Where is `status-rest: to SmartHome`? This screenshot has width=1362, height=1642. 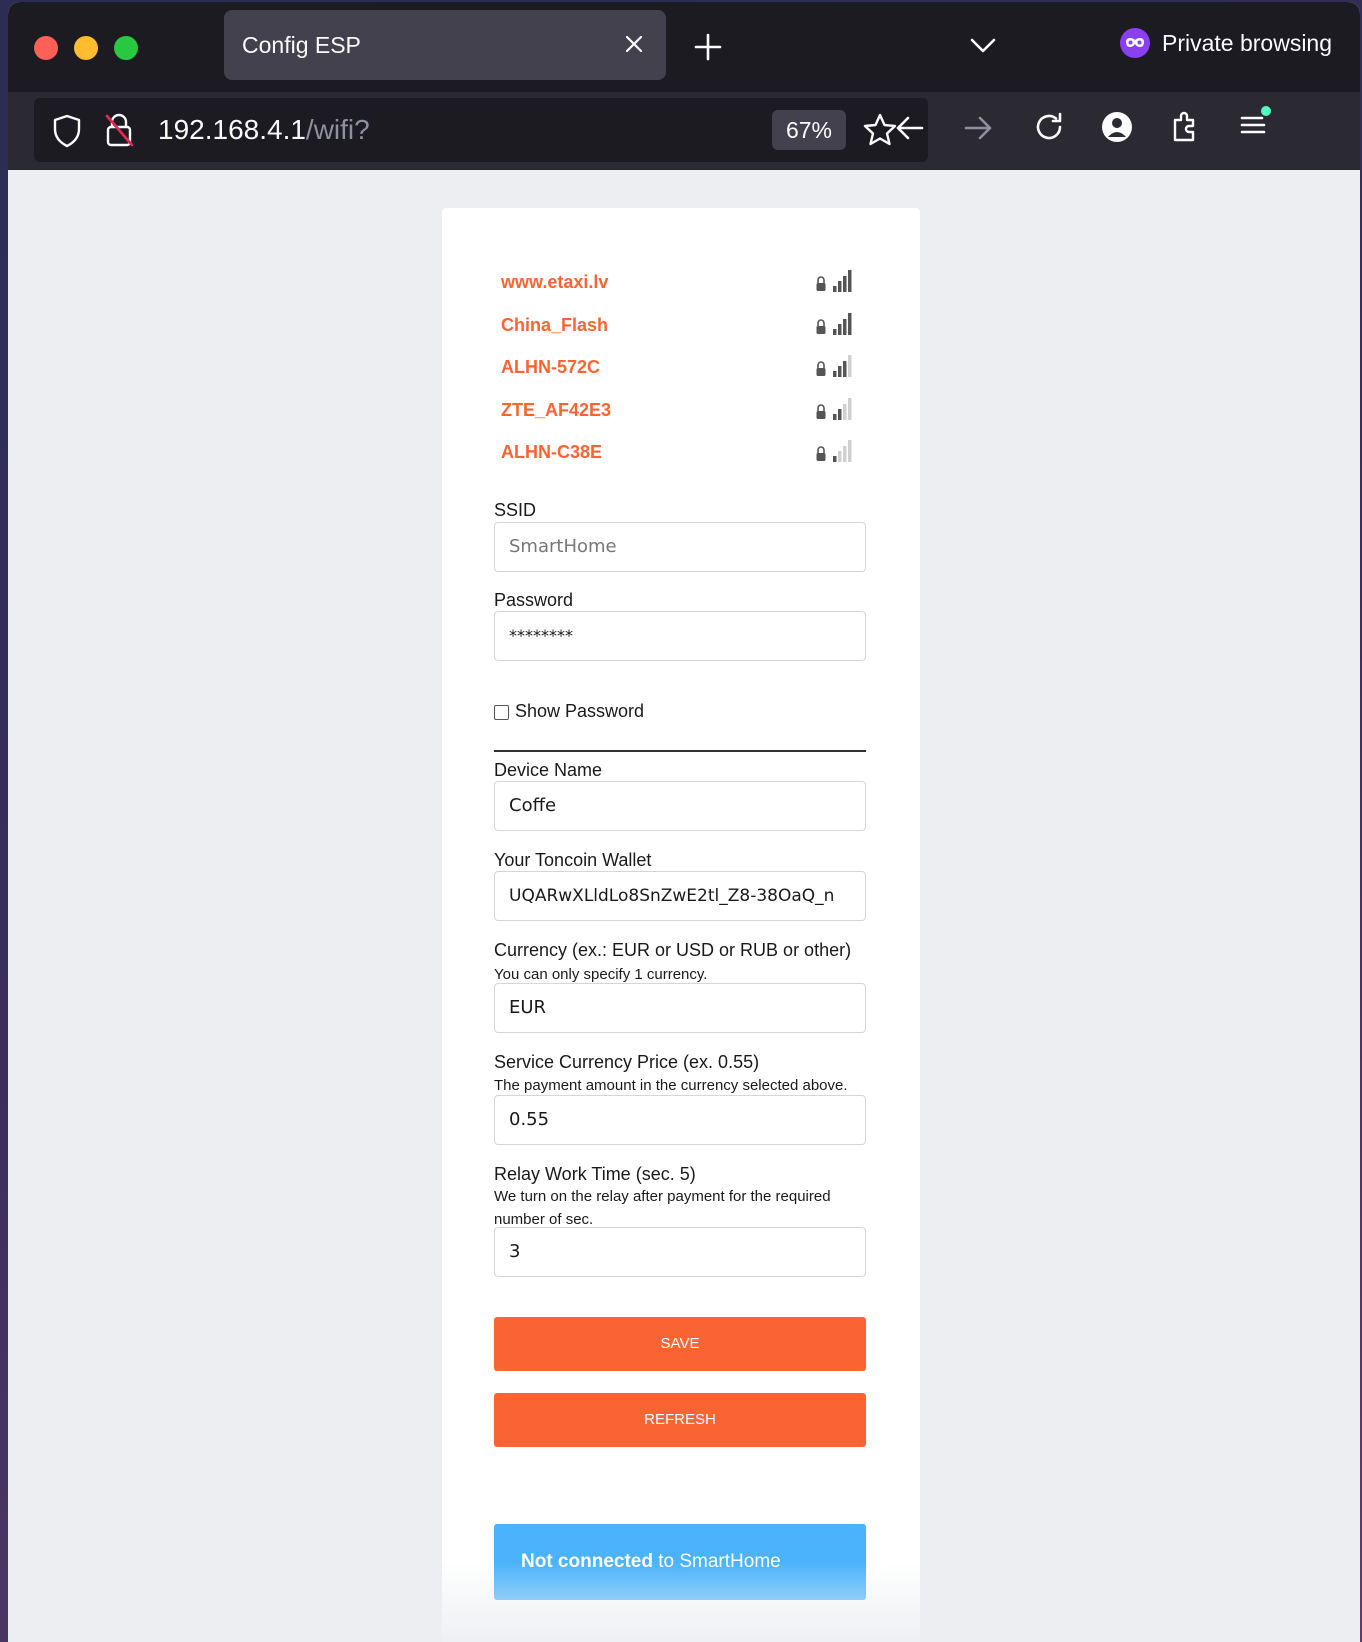 status-rest: to SmartHome is located at coordinates (716, 1561).